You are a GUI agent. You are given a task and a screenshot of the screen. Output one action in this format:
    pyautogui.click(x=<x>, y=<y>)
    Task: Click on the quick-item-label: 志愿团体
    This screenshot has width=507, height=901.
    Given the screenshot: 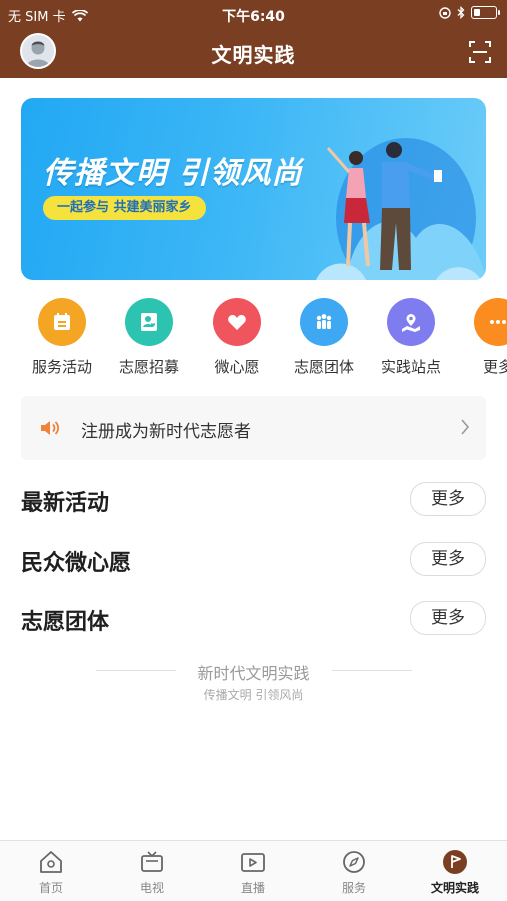 What is the action you would take?
    pyautogui.click(x=323, y=367)
    